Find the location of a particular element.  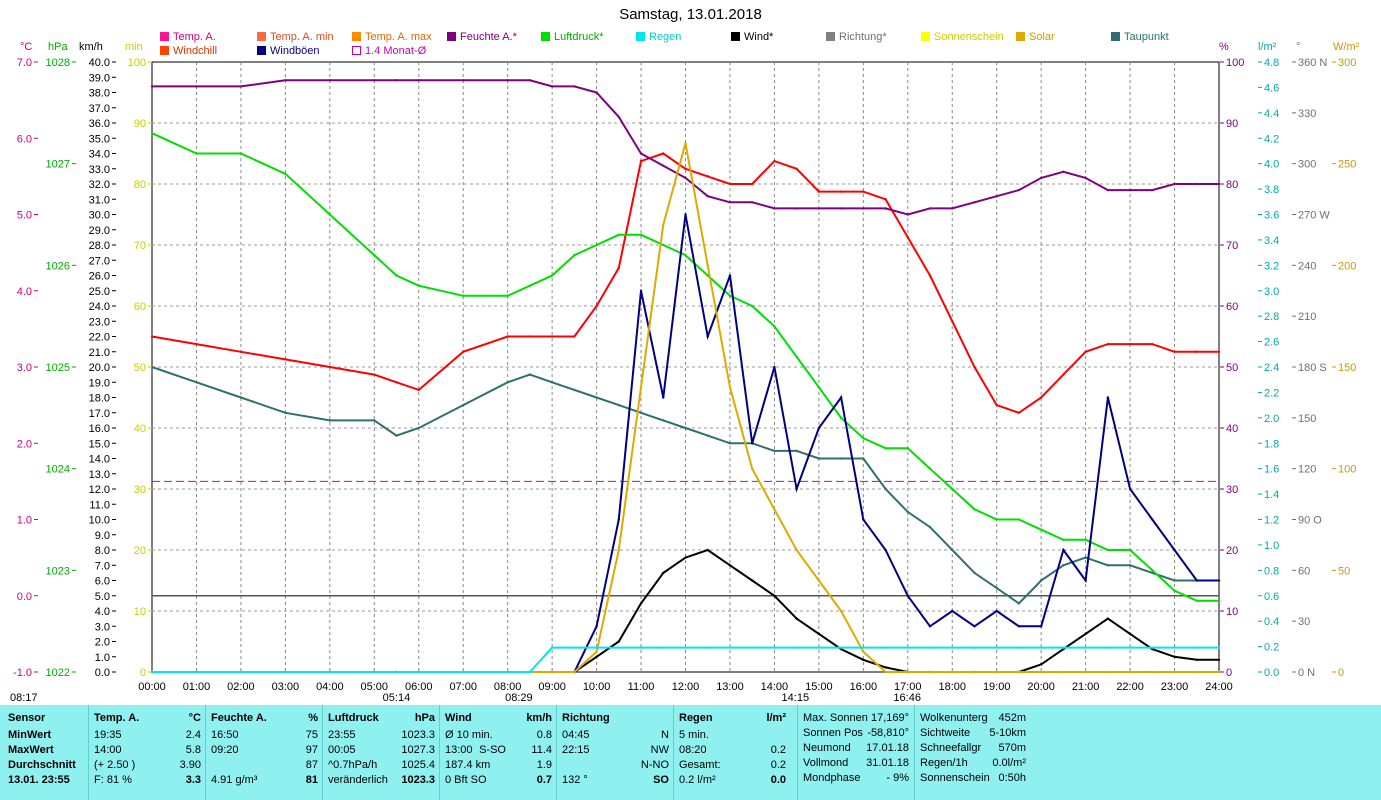

tick-label-pressure: 1027 is located at coordinates (58, 165).